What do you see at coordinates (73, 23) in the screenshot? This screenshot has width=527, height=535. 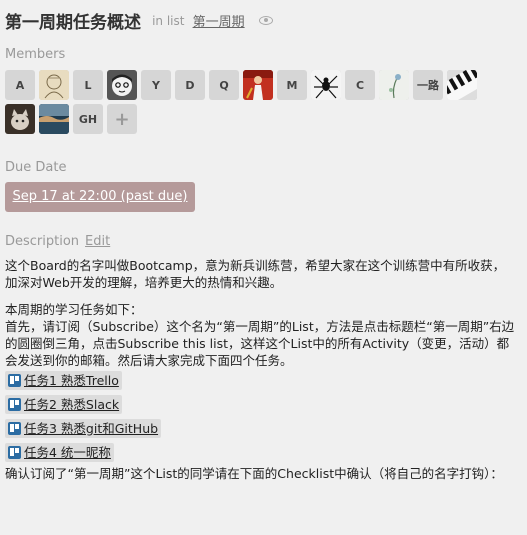 I see `card-title: 第一周期任务概述` at bounding box center [73, 23].